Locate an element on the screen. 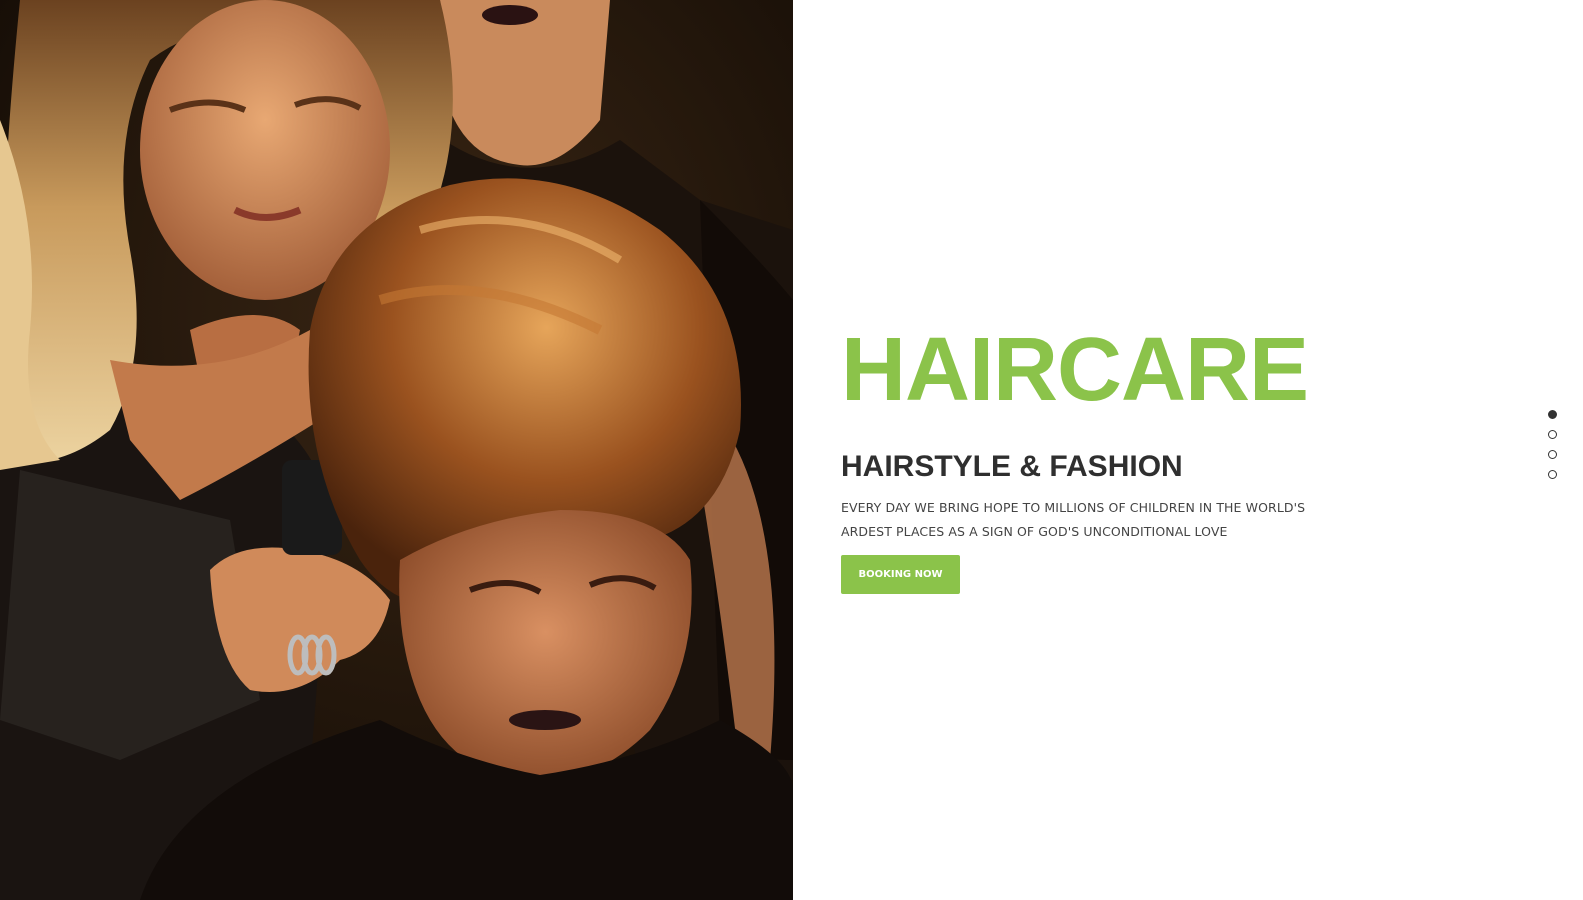  hero-subtitle: HAIRSTYLE & FASHION is located at coordinates (1012, 466).